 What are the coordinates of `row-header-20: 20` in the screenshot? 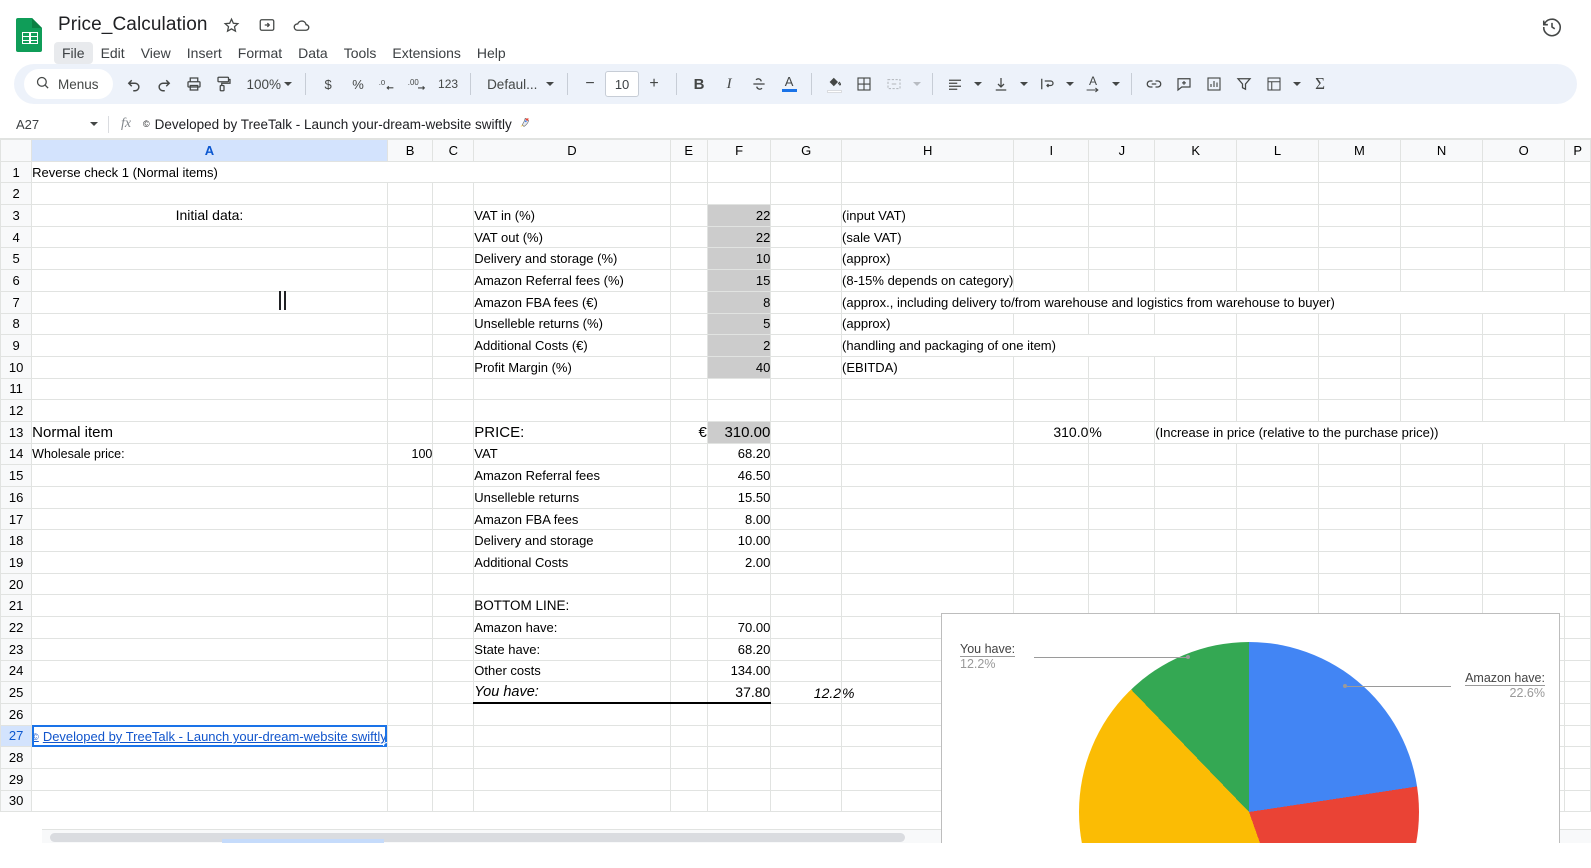 It's located at (16, 584).